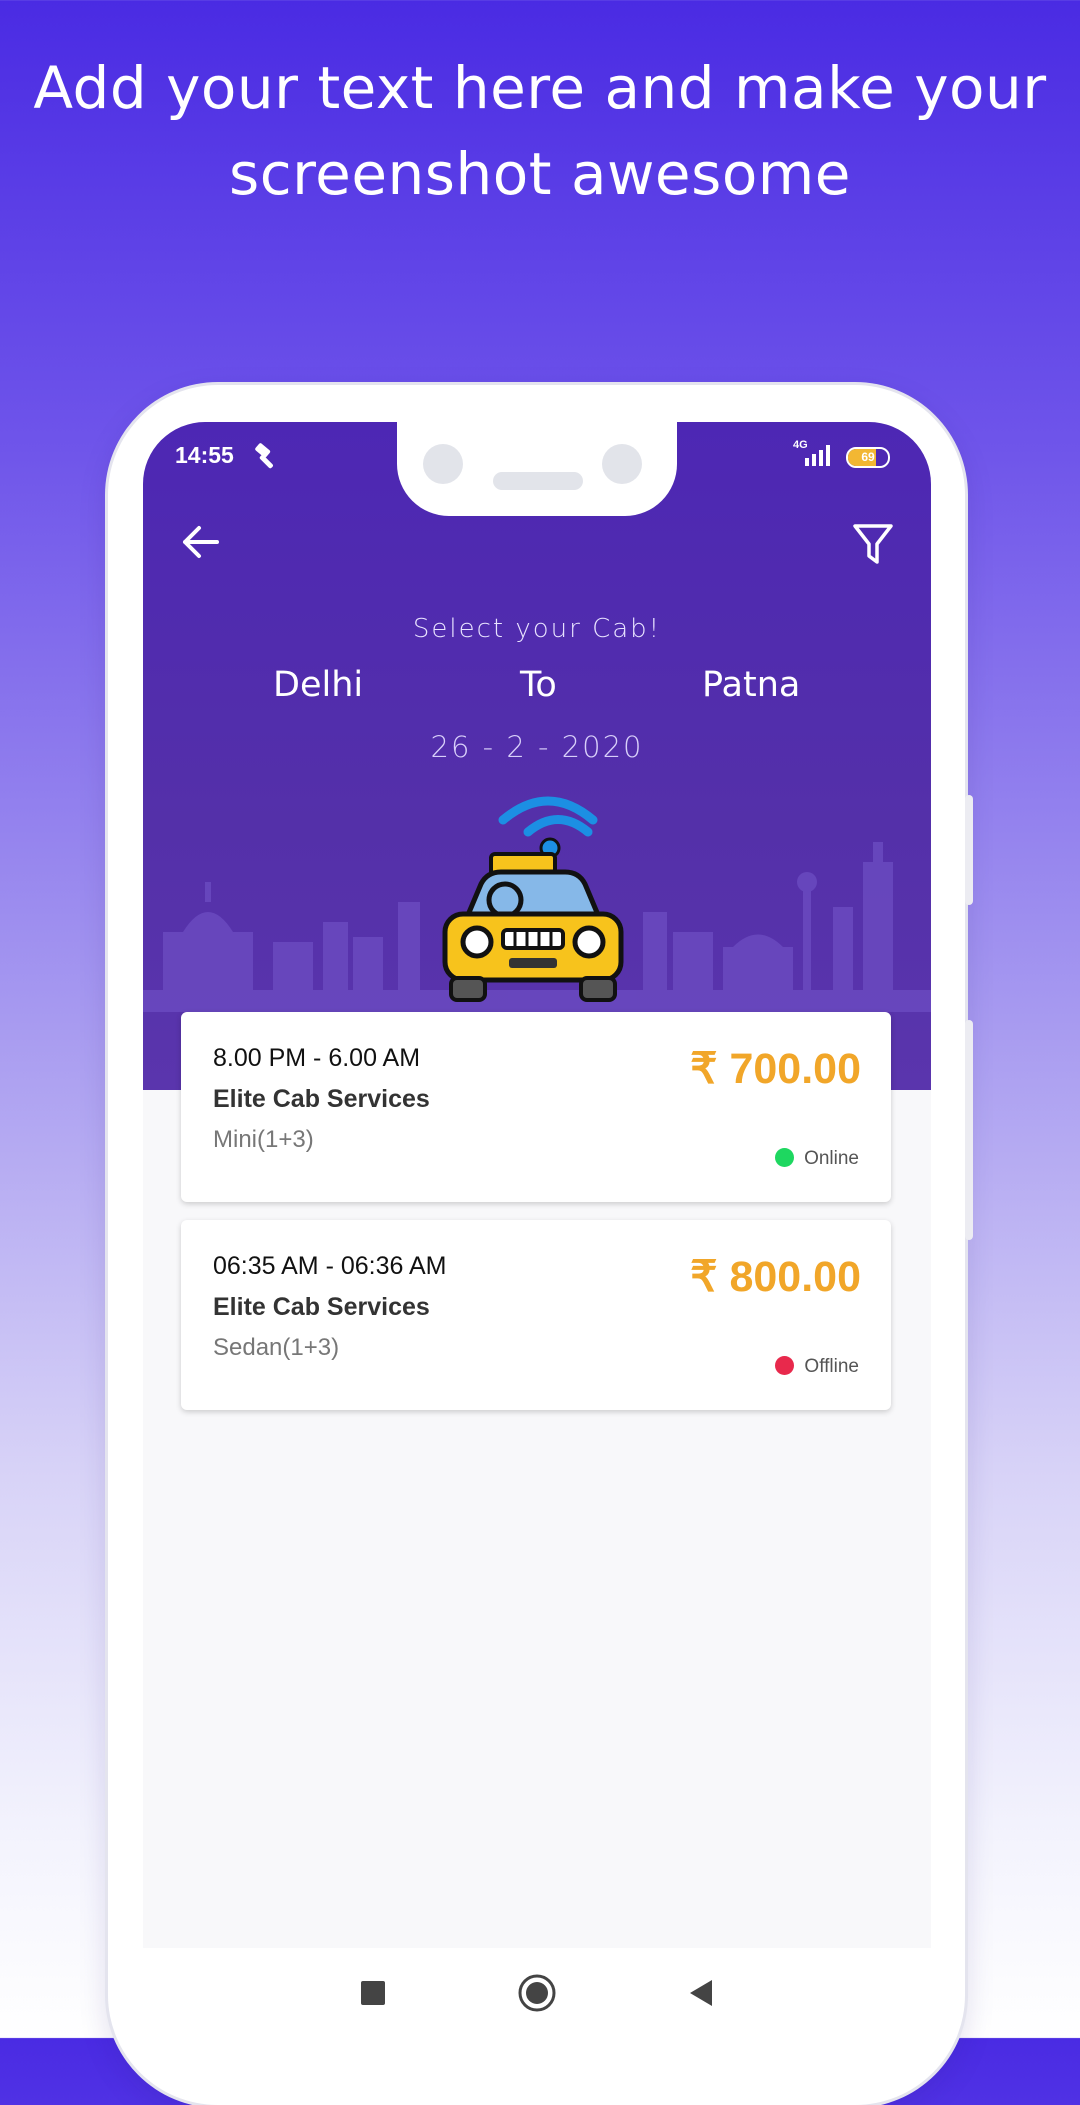 This screenshot has width=1080, height=2105. What do you see at coordinates (701, 1993) in the screenshot?
I see `triangle-back-icon` at bounding box center [701, 1993].